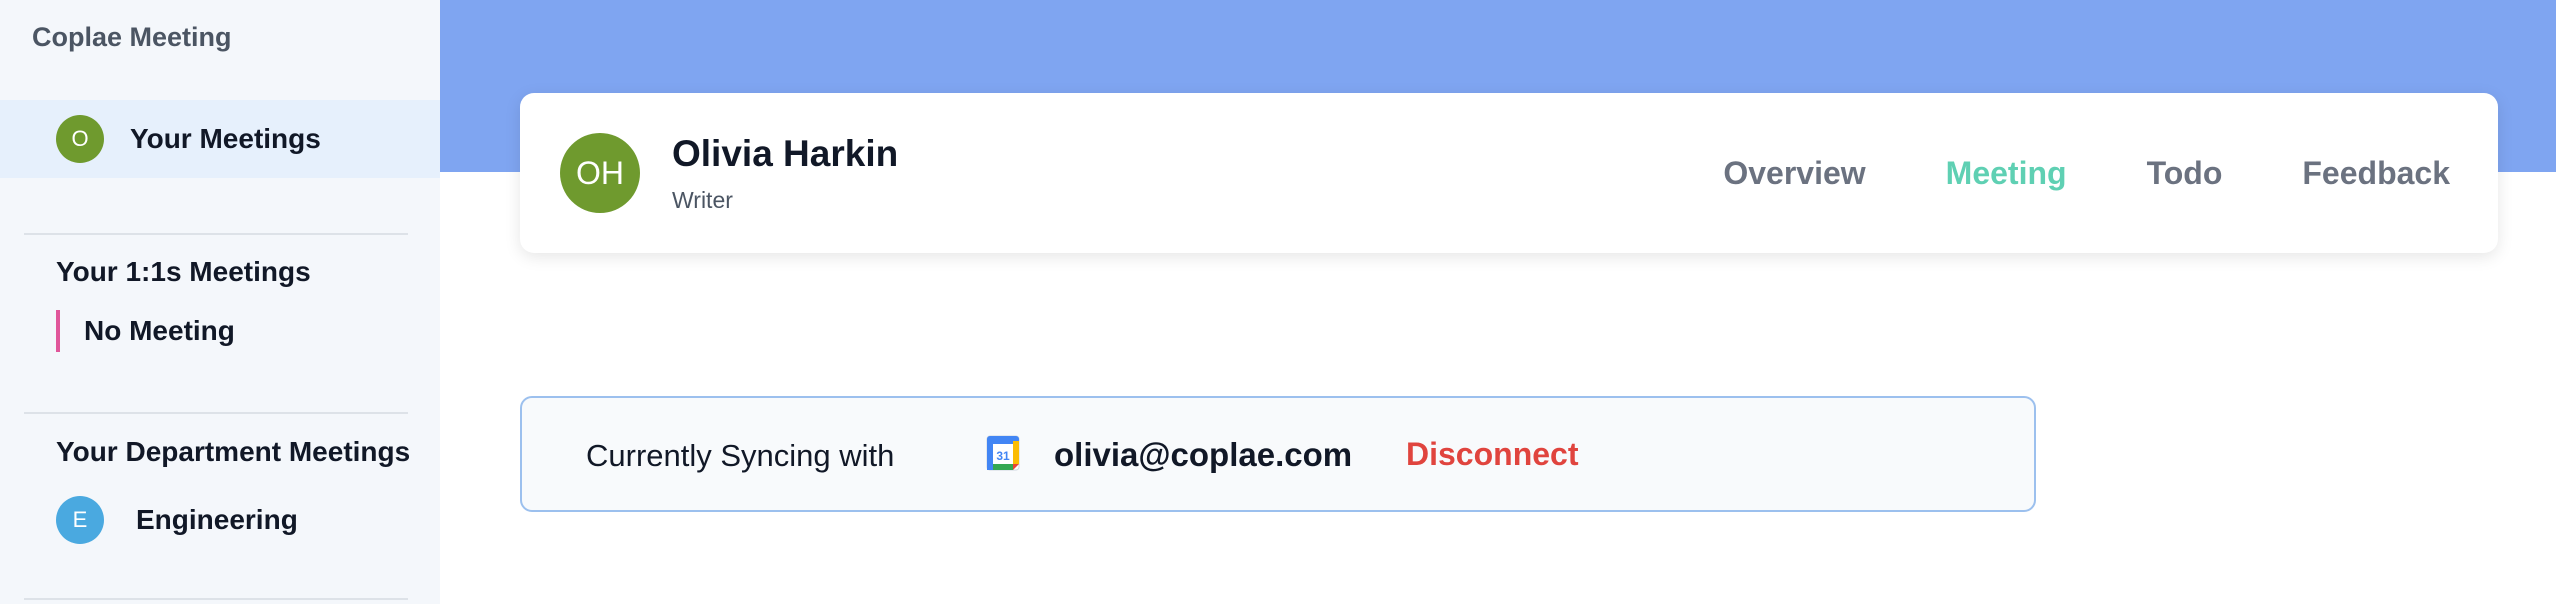  I want to click on tab-todo: Todo, so click(2185, 173).